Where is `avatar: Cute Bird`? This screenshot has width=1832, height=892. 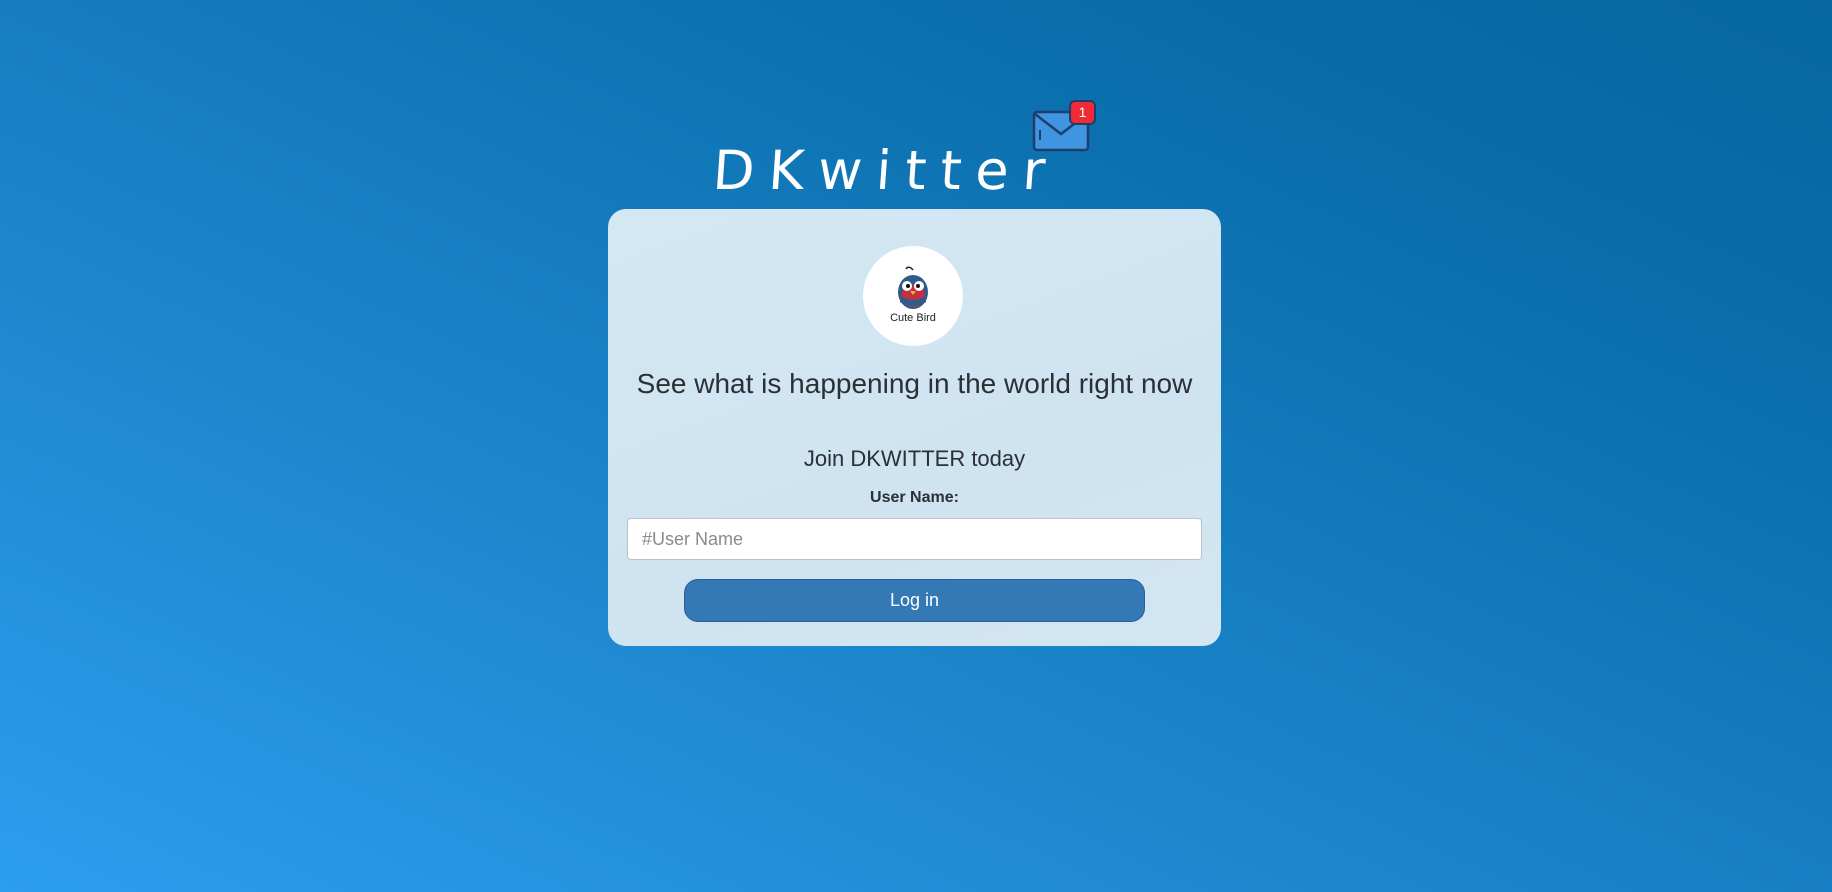 avatar: Cute Bird is located at coordinates (913, 296).